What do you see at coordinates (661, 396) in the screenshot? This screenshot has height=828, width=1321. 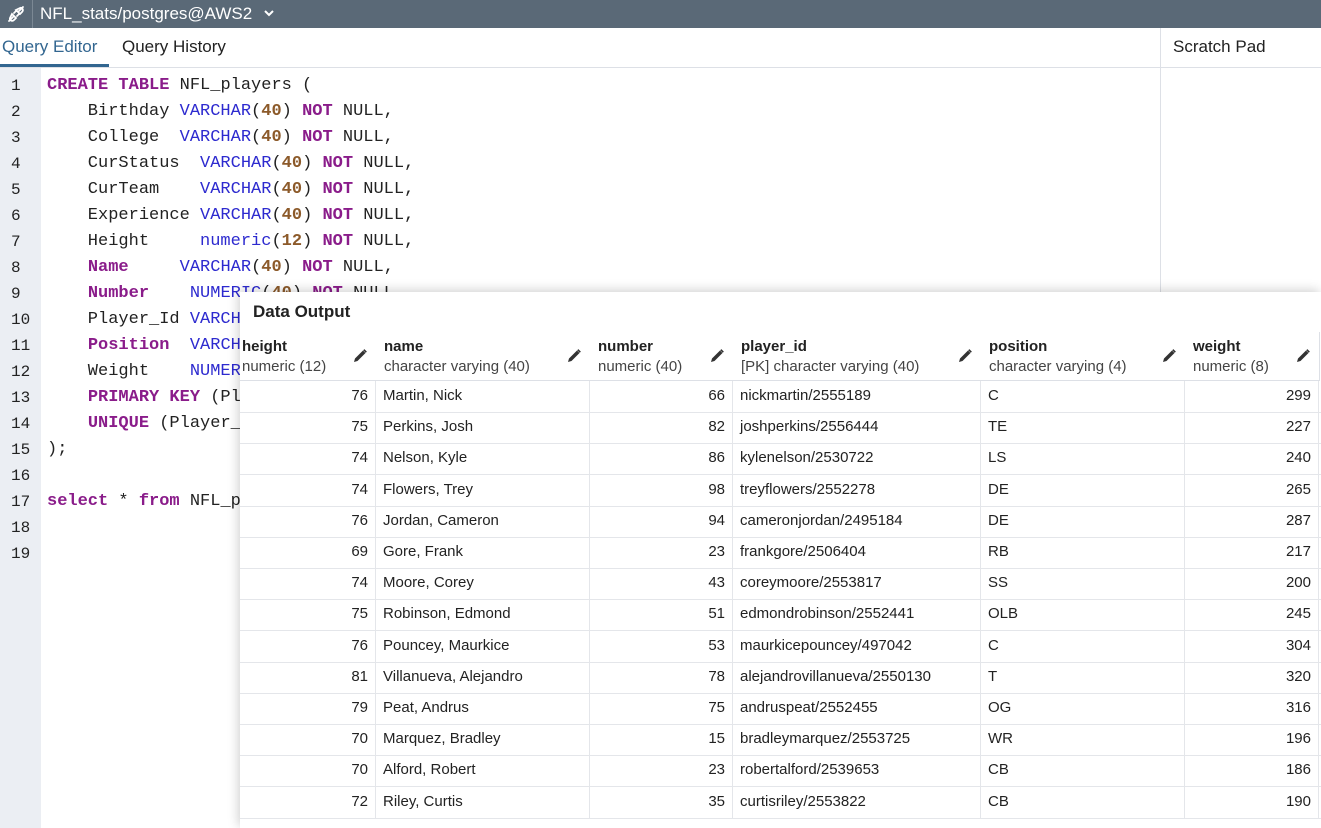 I see `cell-number: 66` at bounding box center [661, 396].